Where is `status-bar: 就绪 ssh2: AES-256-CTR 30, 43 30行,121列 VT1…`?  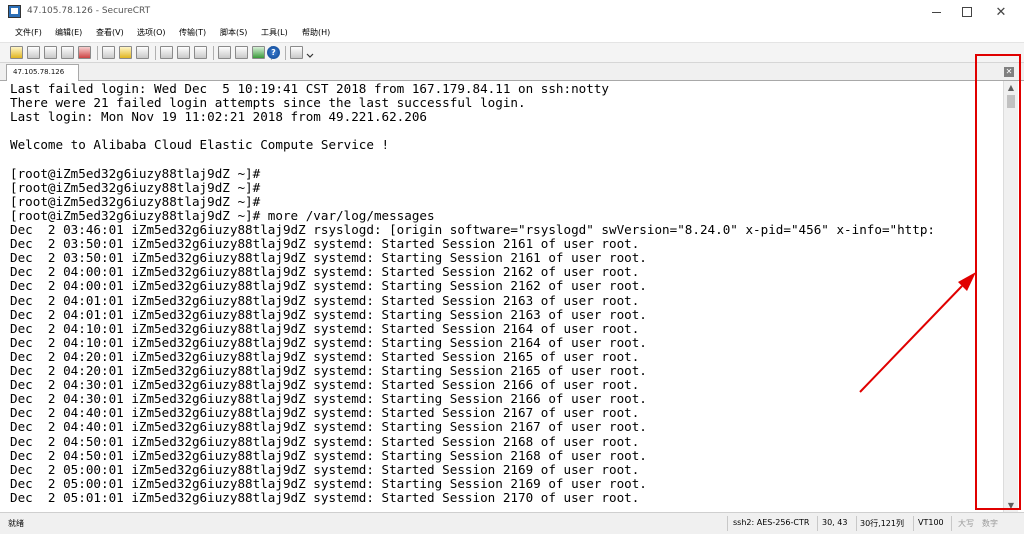 status-bar: 就绪 ssh2: AES-256-CTR 30, 43 30行,121列 VT1… is located at coordinates (512, 523).